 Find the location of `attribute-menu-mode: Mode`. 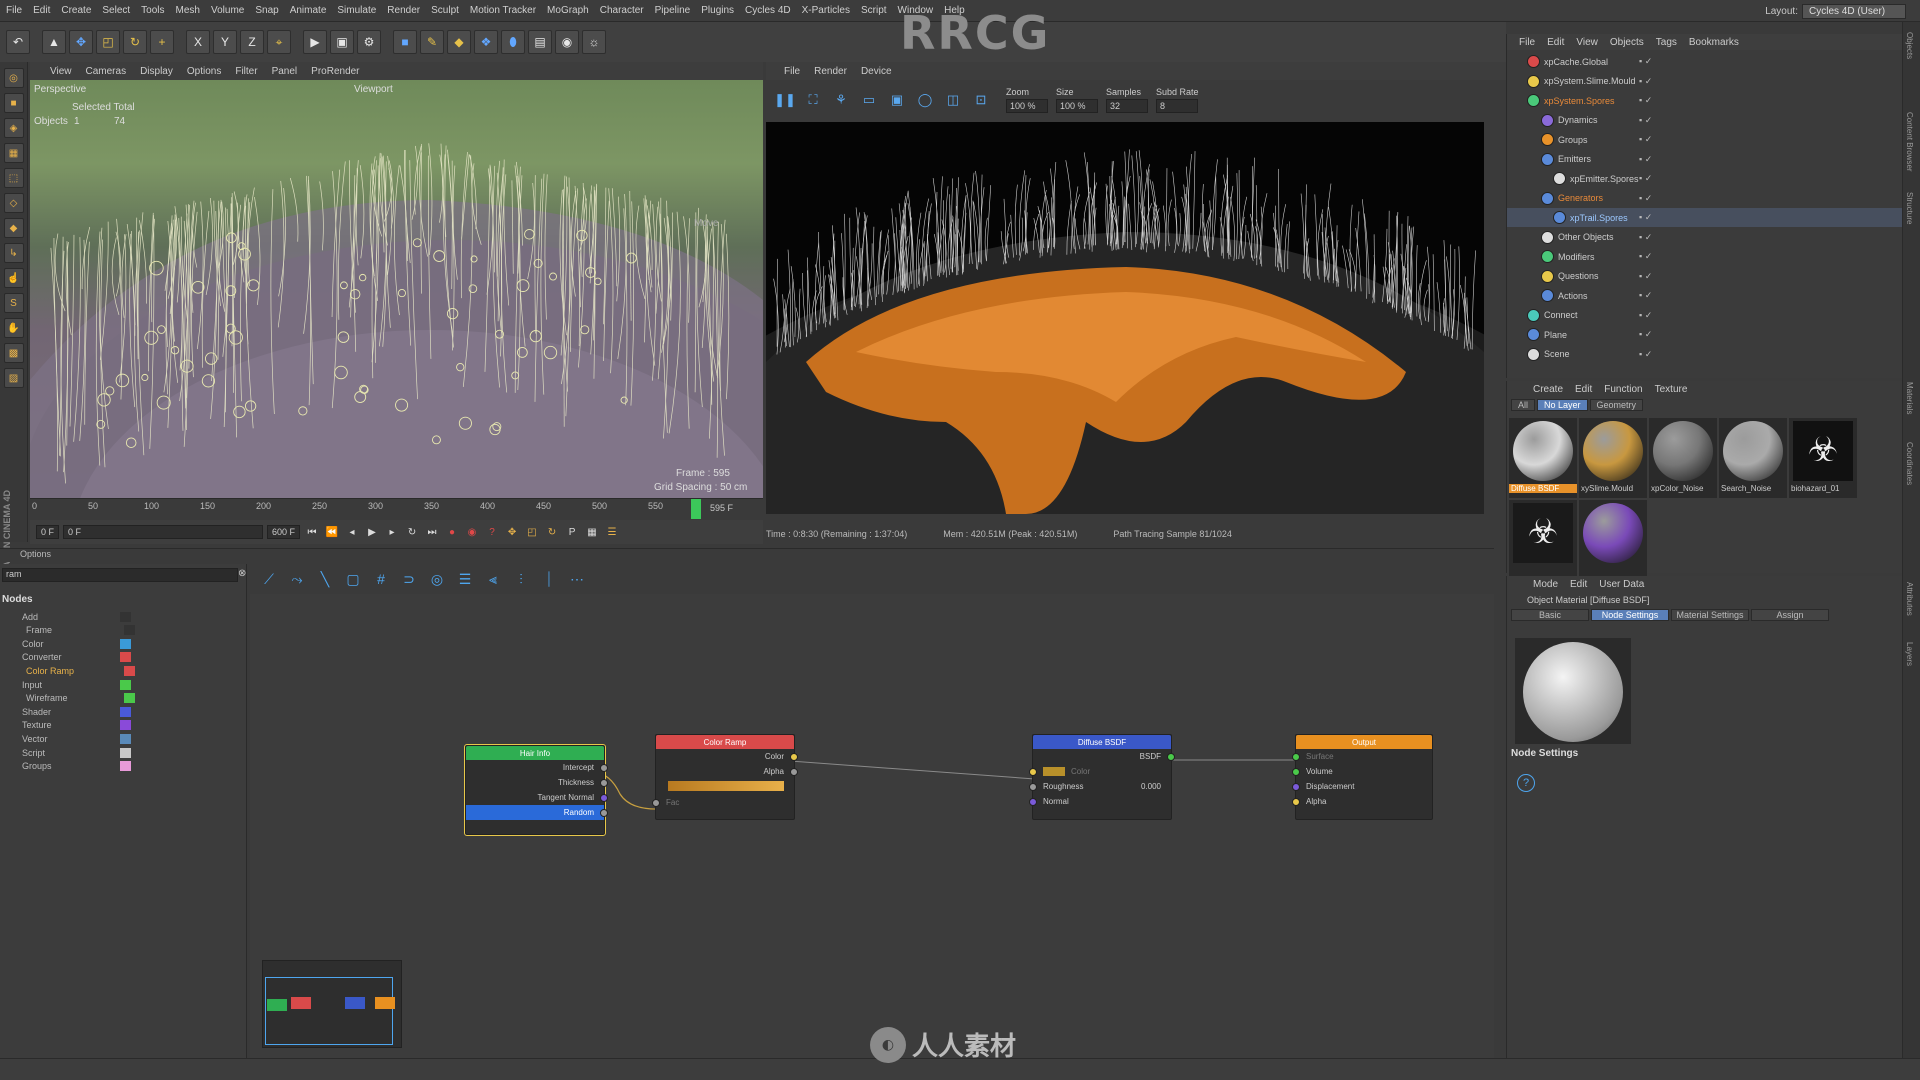

attribute-menu-mode: Mode is located at coordinates (1545, 584).